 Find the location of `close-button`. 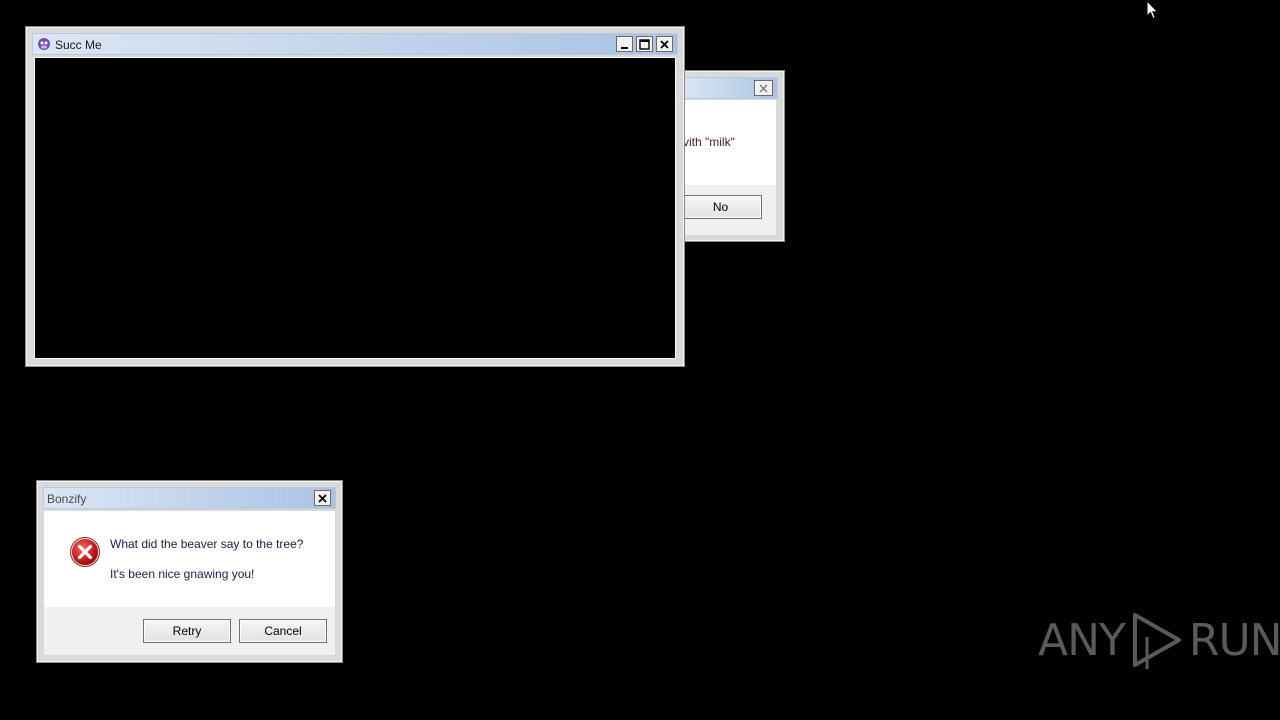

close-button is located at coordinates (664, 44).